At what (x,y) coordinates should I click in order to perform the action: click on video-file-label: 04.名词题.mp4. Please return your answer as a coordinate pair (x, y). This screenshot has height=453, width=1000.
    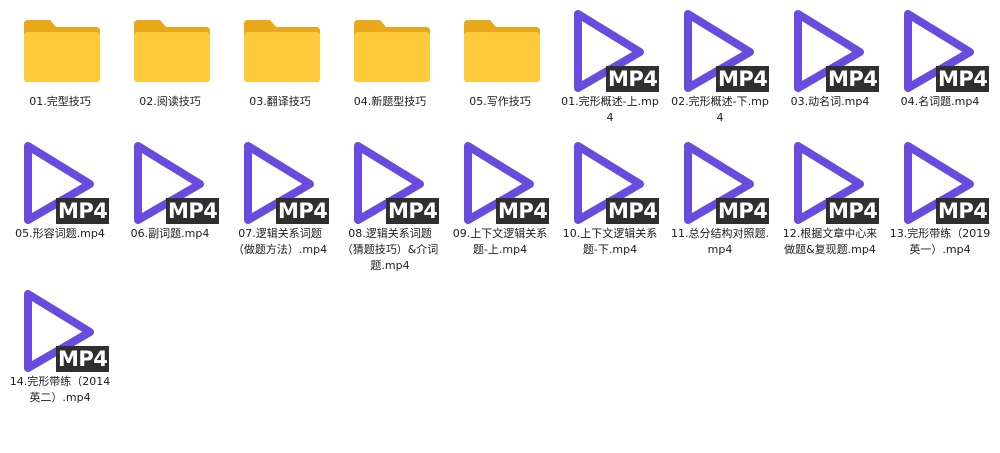
    Looking at the image, I should click on (940, 101).